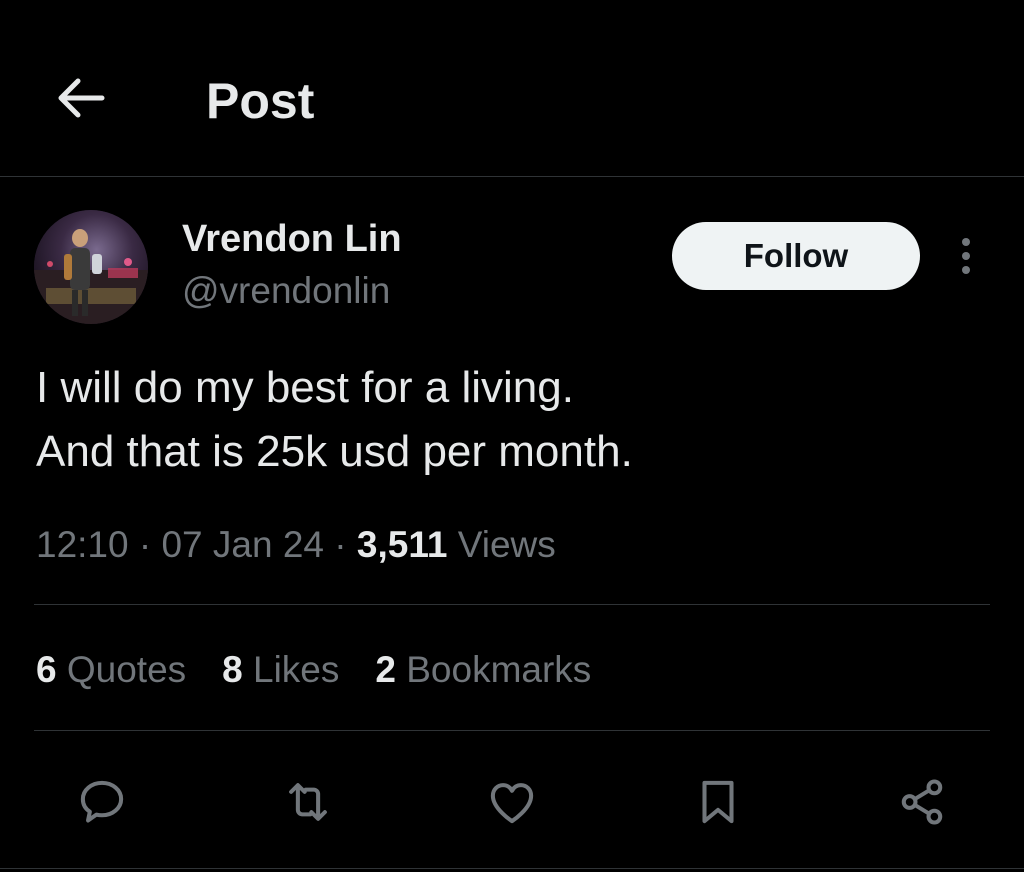 Image resolution: width=1024 pixels, height=872 pixels. I want to click on more-options-button, so click(966, 256).